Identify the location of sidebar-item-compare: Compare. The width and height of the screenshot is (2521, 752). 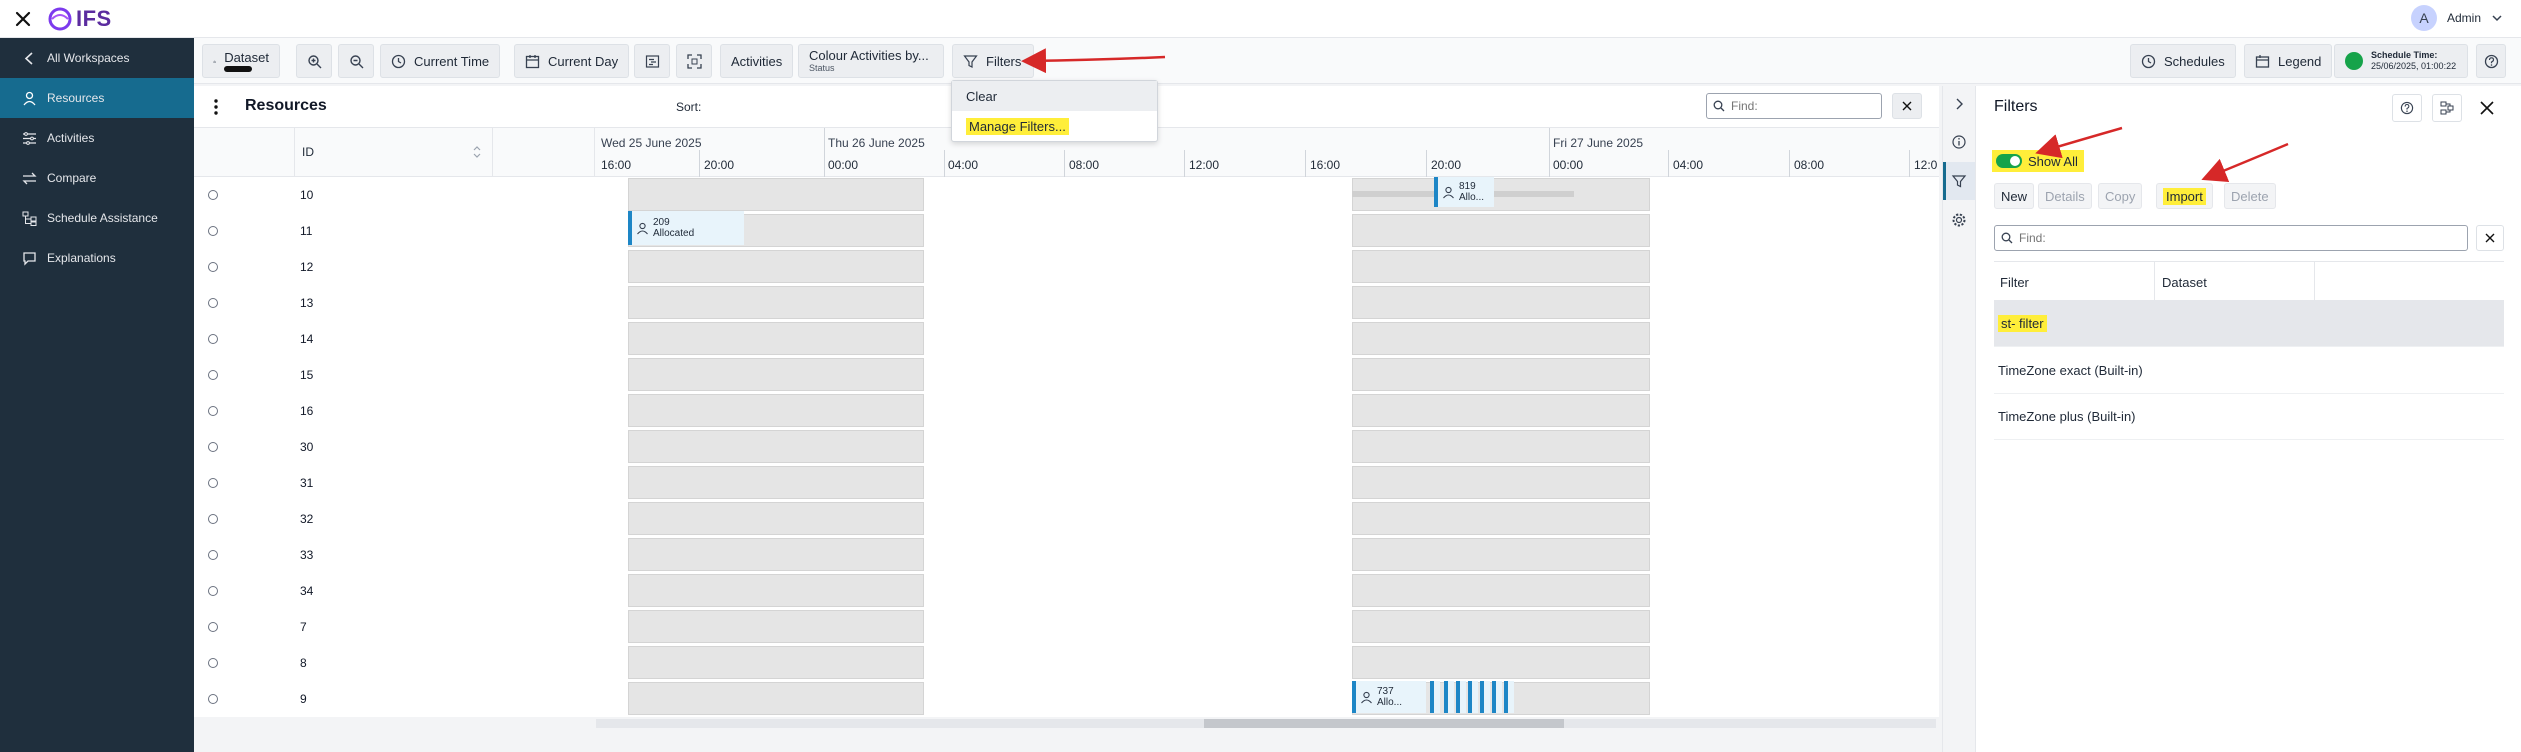
(97, 178).